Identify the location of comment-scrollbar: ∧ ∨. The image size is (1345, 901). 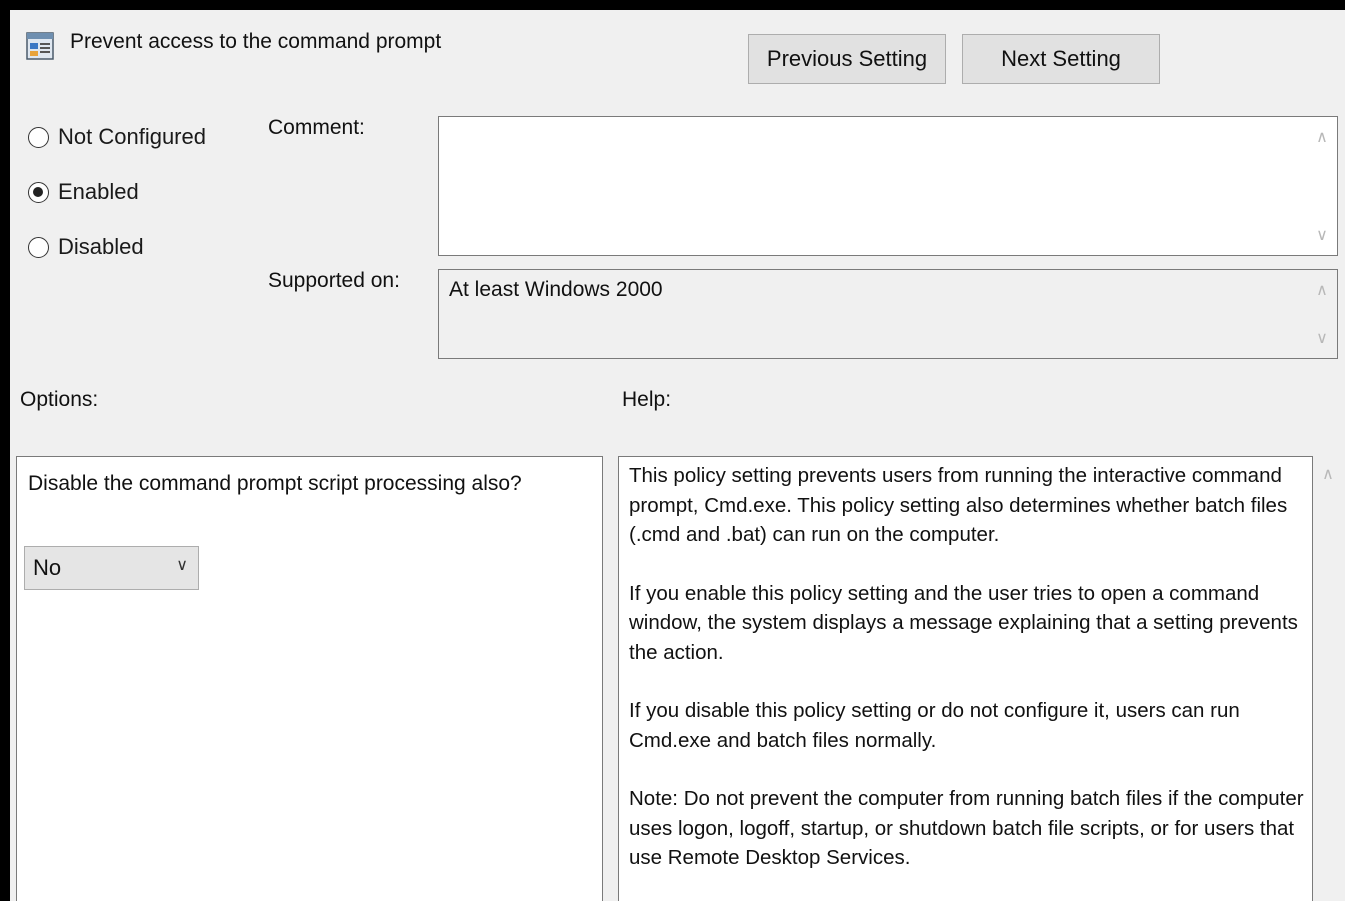
(1322, 186).